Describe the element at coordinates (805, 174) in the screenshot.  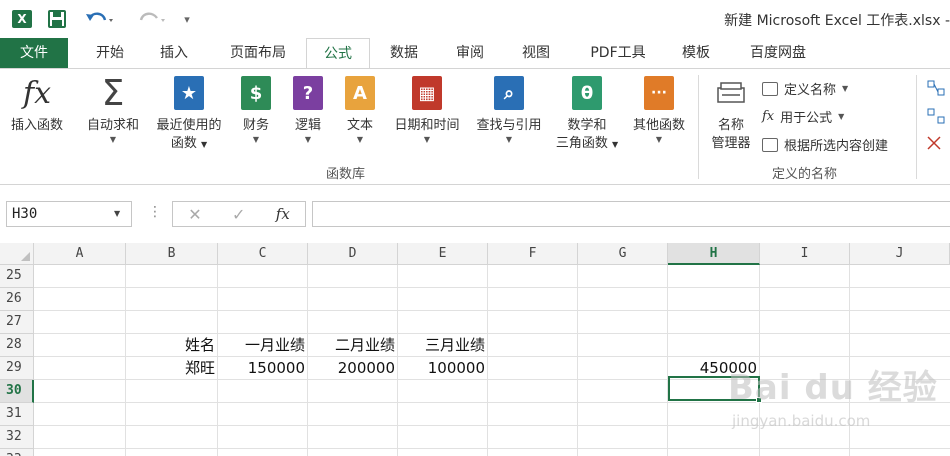
I see `defined-names-group-label: 定义的名称` at that location.